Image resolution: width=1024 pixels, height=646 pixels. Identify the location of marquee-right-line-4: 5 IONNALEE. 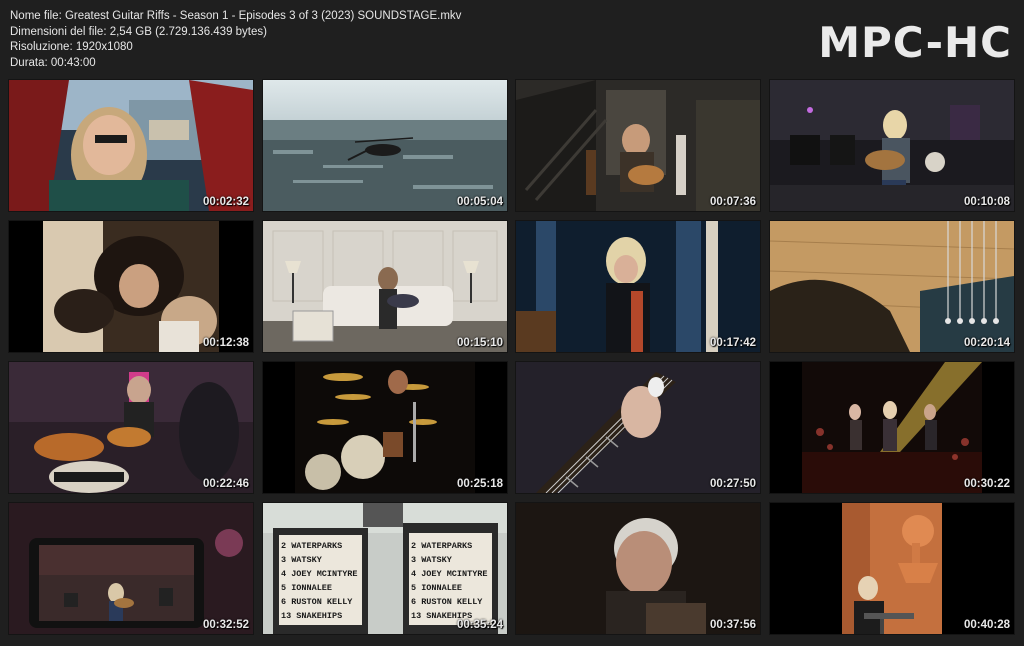
(436, 588).